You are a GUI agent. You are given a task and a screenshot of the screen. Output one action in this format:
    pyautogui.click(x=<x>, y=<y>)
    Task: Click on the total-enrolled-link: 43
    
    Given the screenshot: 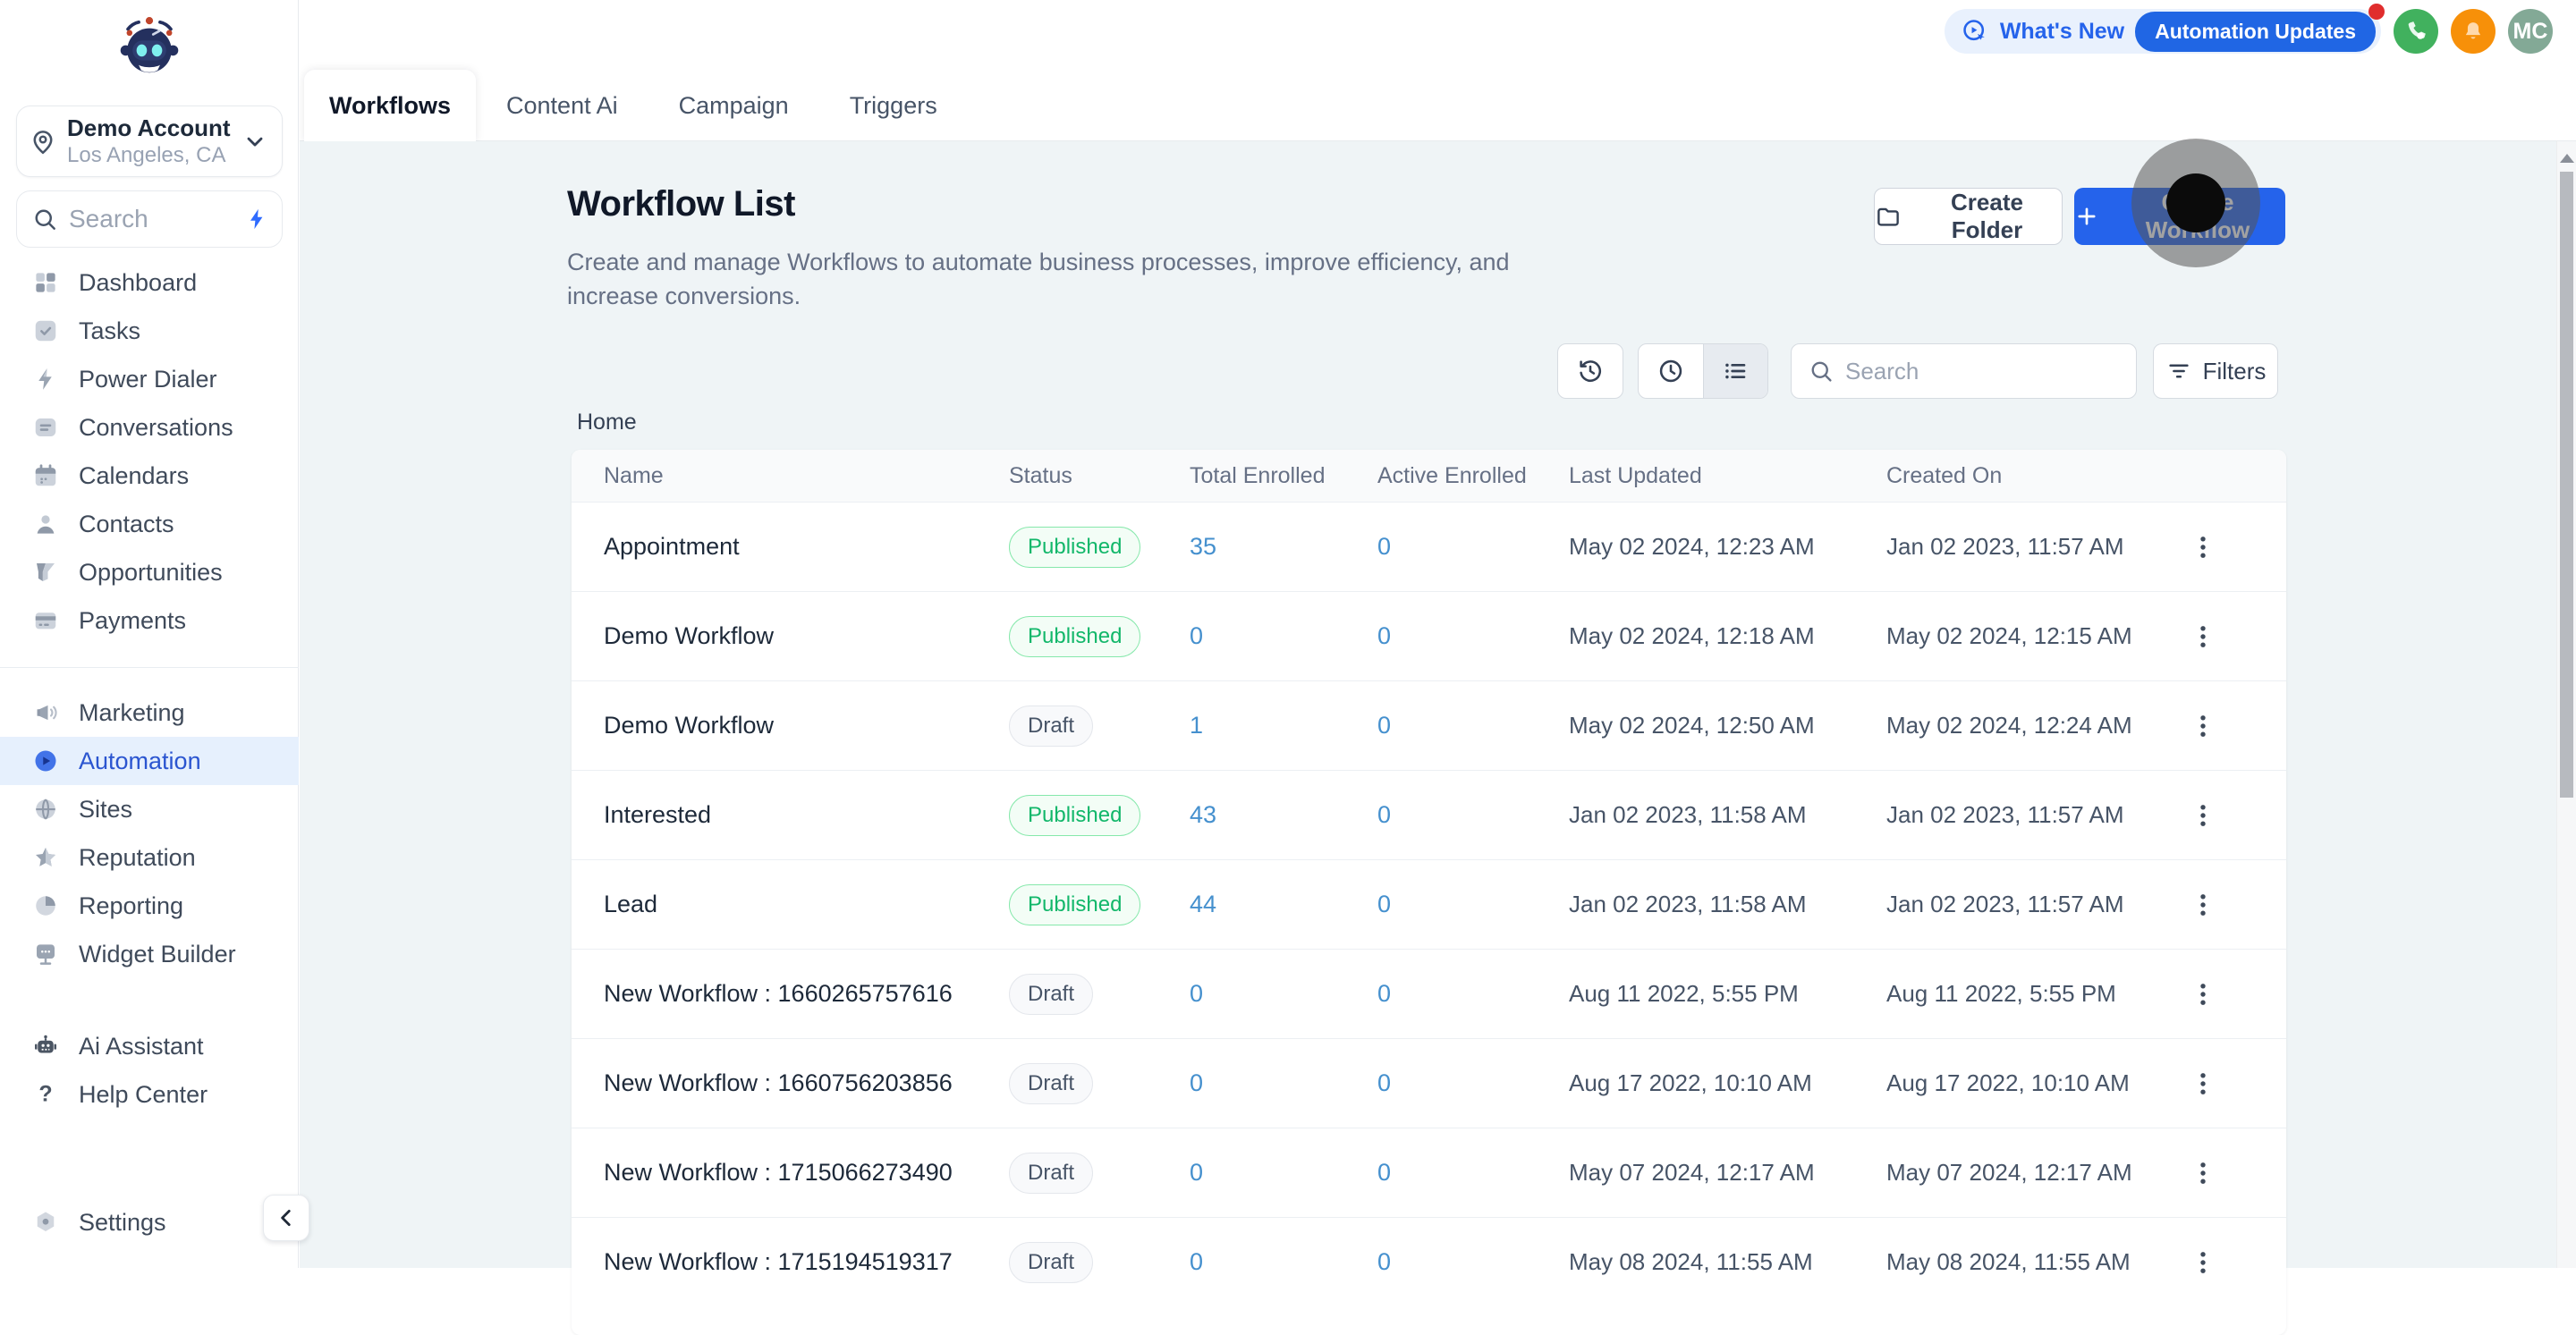 What is the action you would take?
    pyautogui.click(x=1283, y=815)
    